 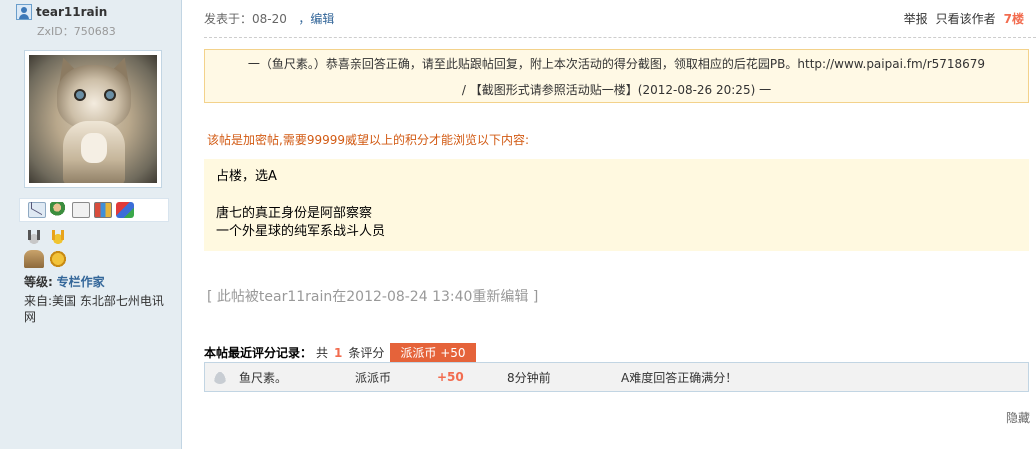 I want to click on author-level: 等级: 专栏作家, so click(x=64, y=281).